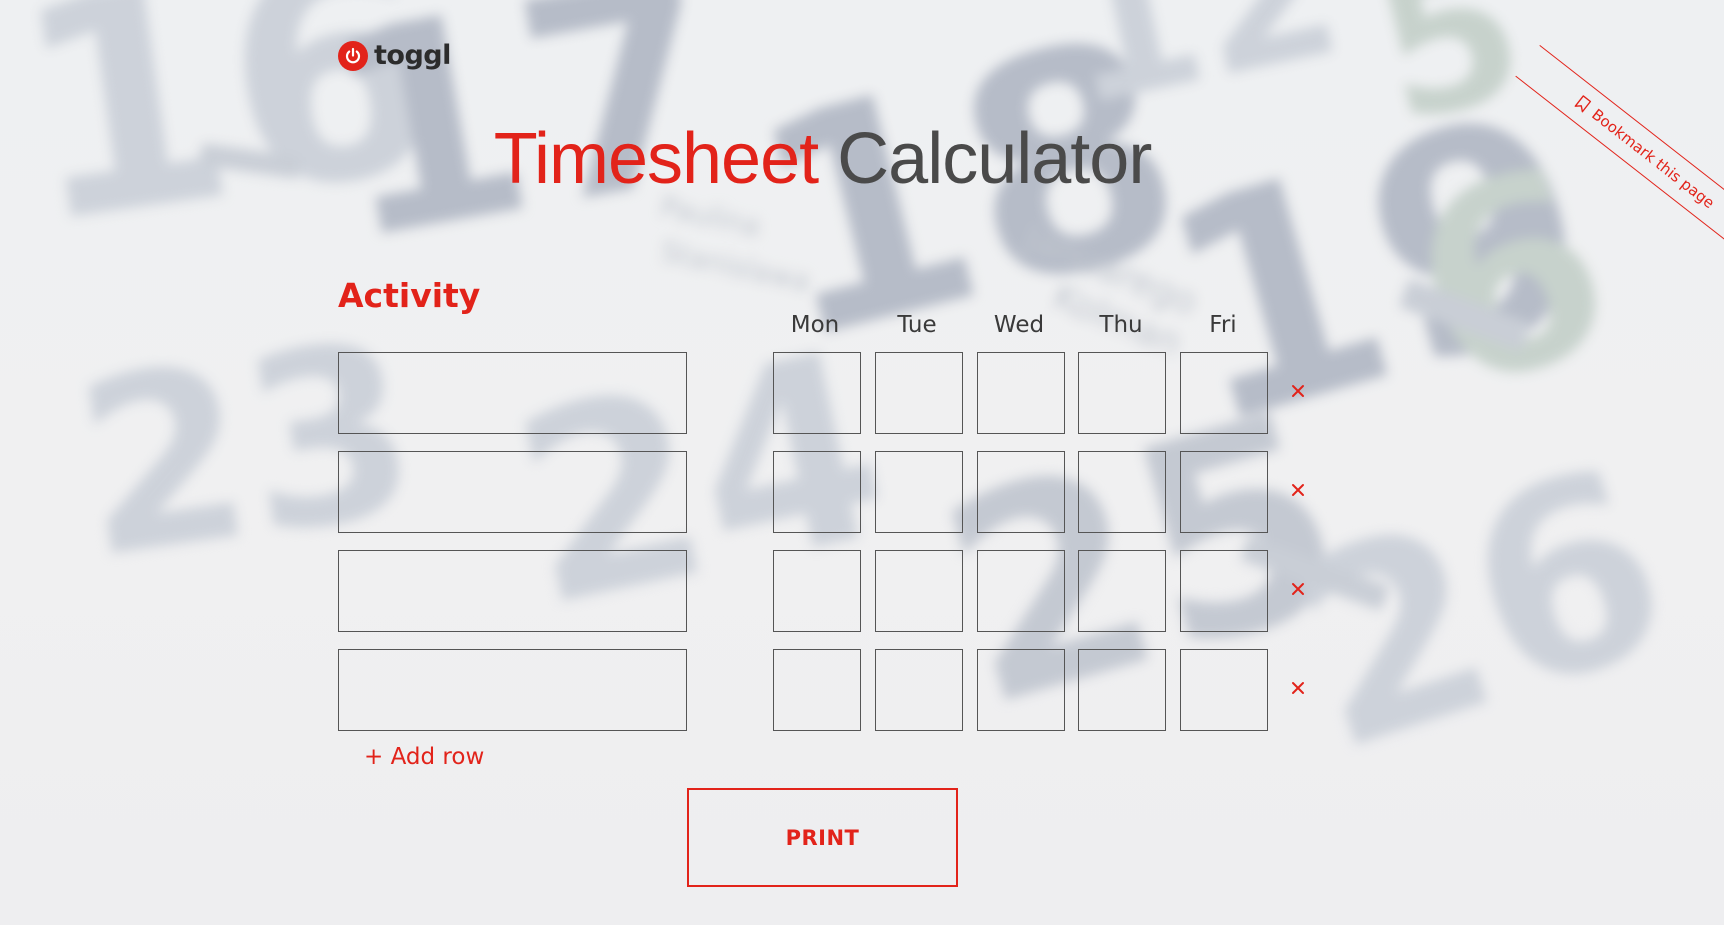 The height and width of the screenshot is (925, 1724). Describe the element at coordinates (1583, 104) in the screenshot. I see `bookmark-icon` at that location.